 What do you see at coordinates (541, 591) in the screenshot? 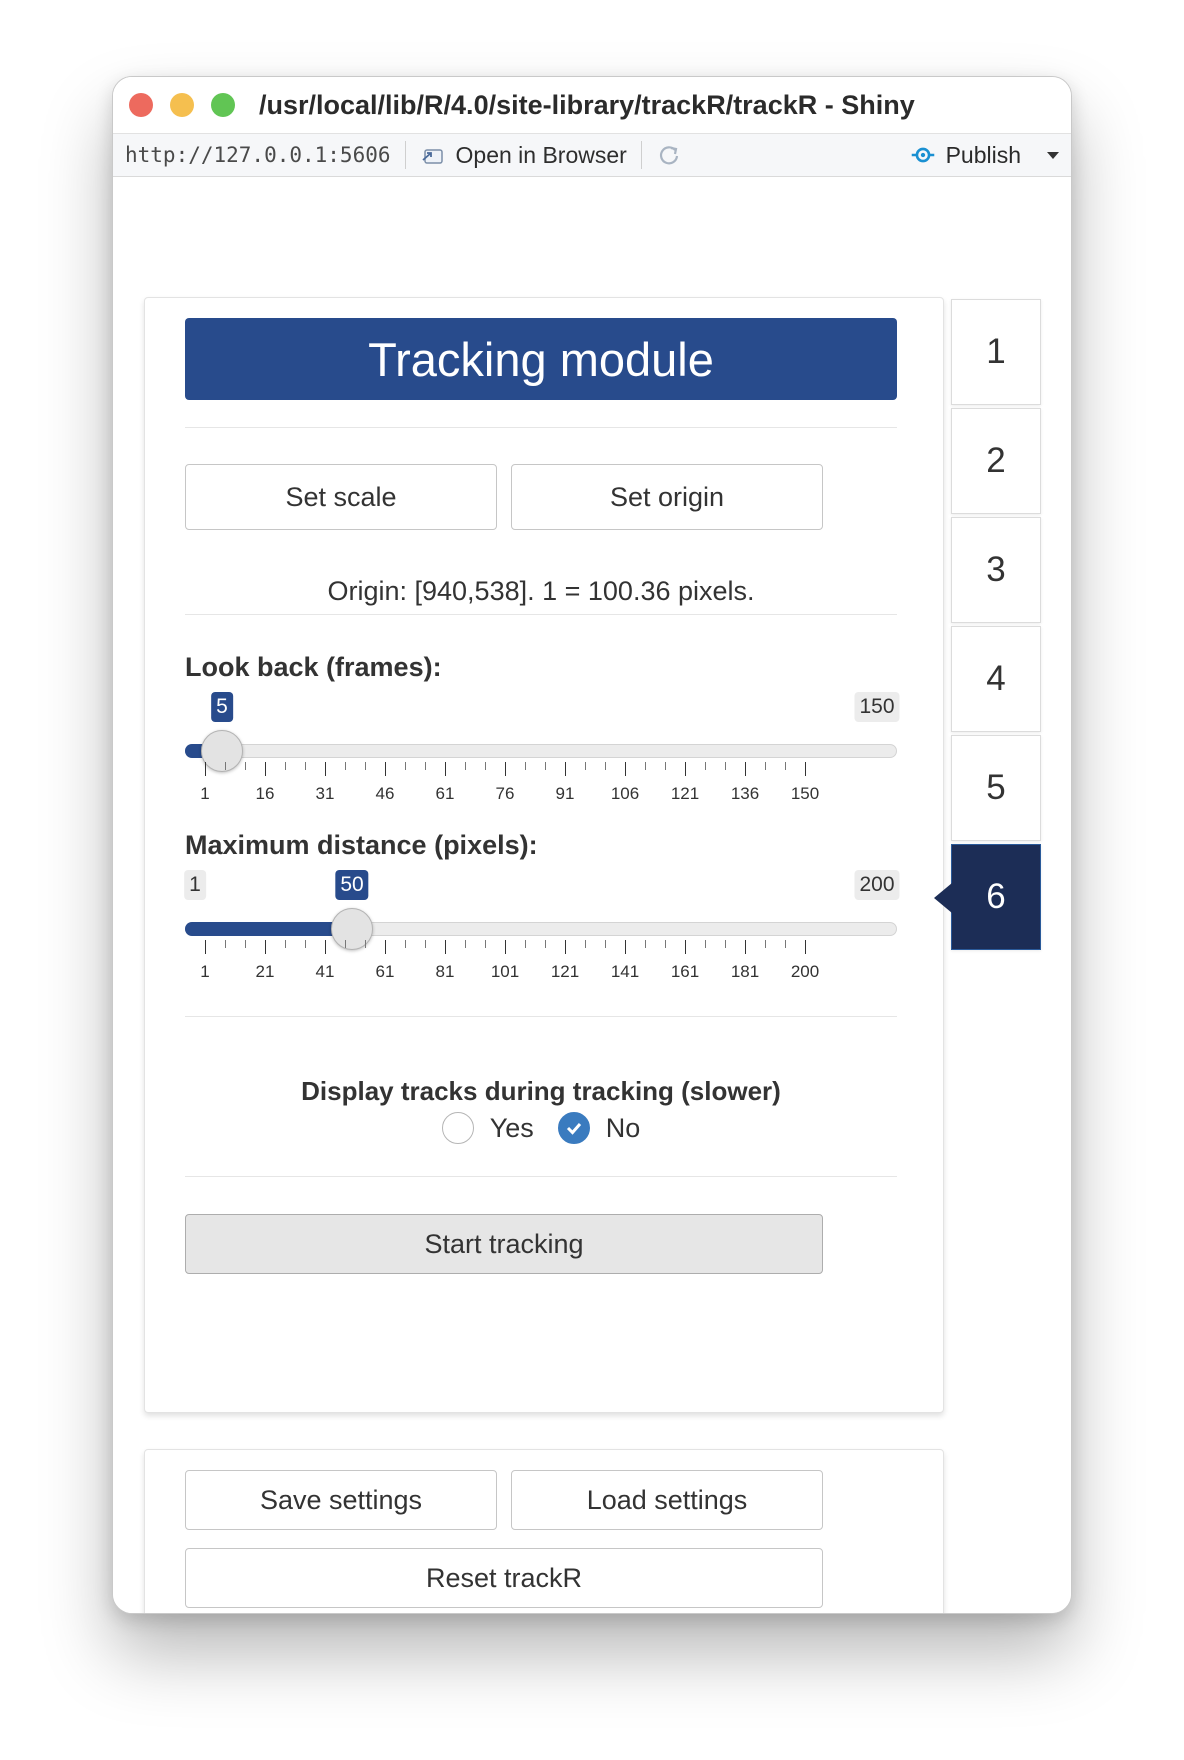
I see `origin-status: Origin: [940,538]. 1 = 100.36 pixels.` at bounding box center [541, 591].